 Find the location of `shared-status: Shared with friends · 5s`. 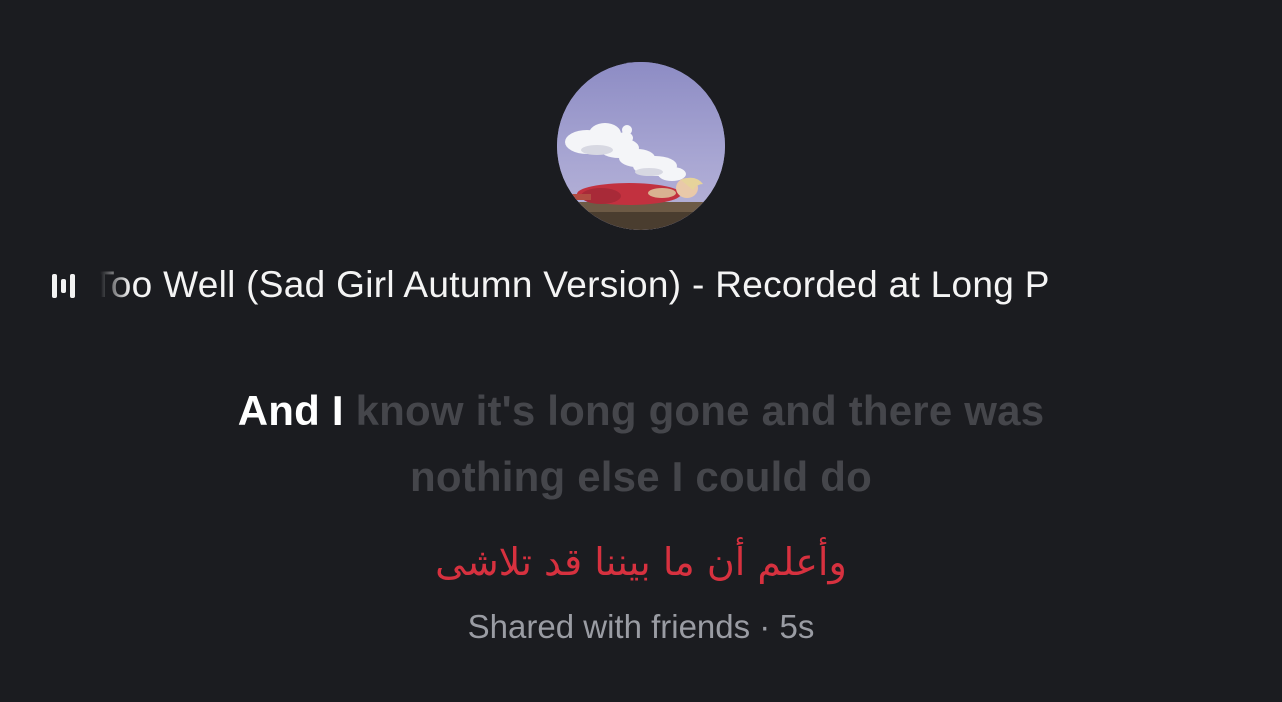

shared-status: Shared with friends · 5s is located at coordinates (641, 626).